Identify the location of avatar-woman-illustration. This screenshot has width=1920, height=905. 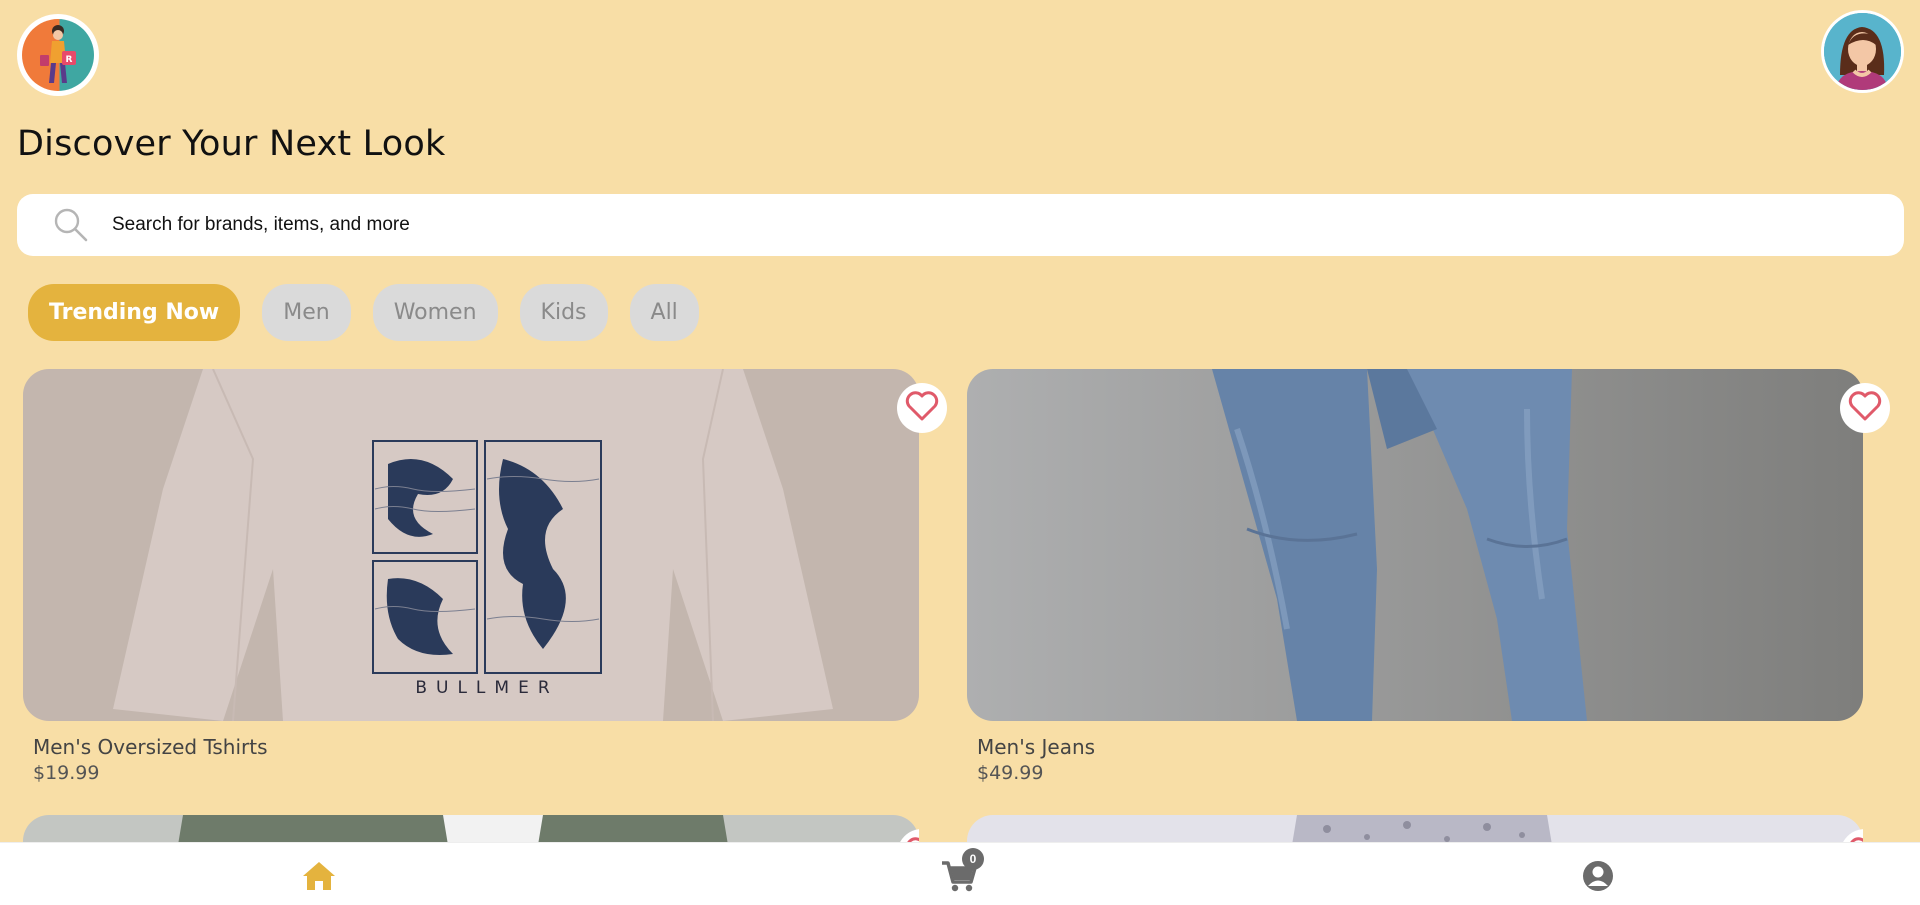
(1862, 51).